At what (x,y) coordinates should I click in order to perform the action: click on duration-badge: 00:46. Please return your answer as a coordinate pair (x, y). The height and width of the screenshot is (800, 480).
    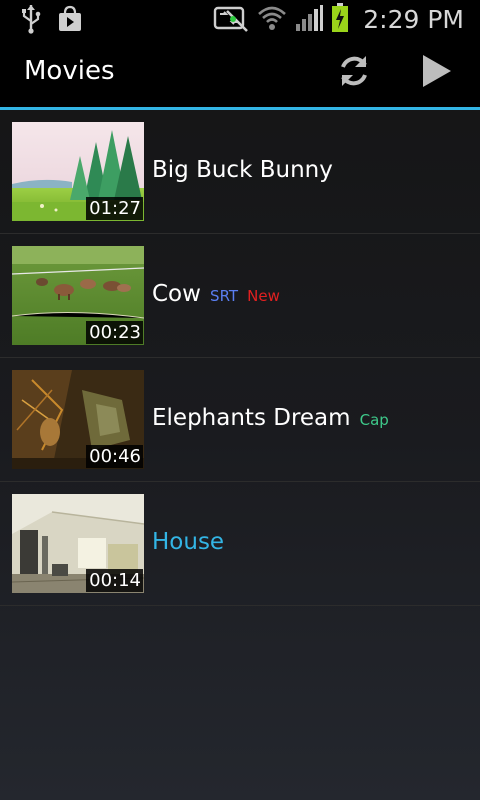
    Looking at the image, I should click on (114, 456).